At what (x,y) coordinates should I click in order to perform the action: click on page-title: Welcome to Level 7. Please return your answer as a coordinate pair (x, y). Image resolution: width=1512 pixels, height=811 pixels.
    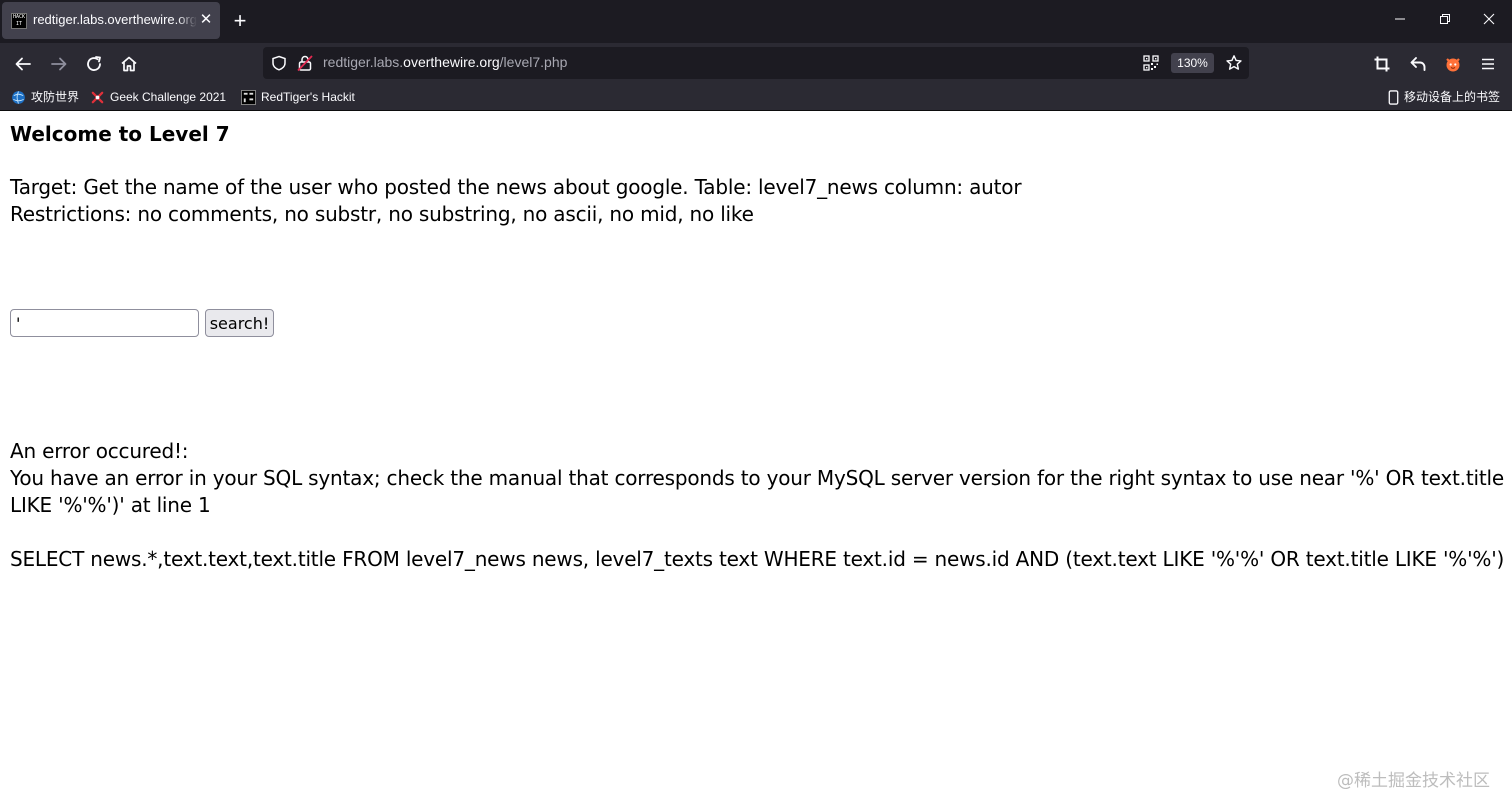
    Looking at the image, I should click on (120, 134).